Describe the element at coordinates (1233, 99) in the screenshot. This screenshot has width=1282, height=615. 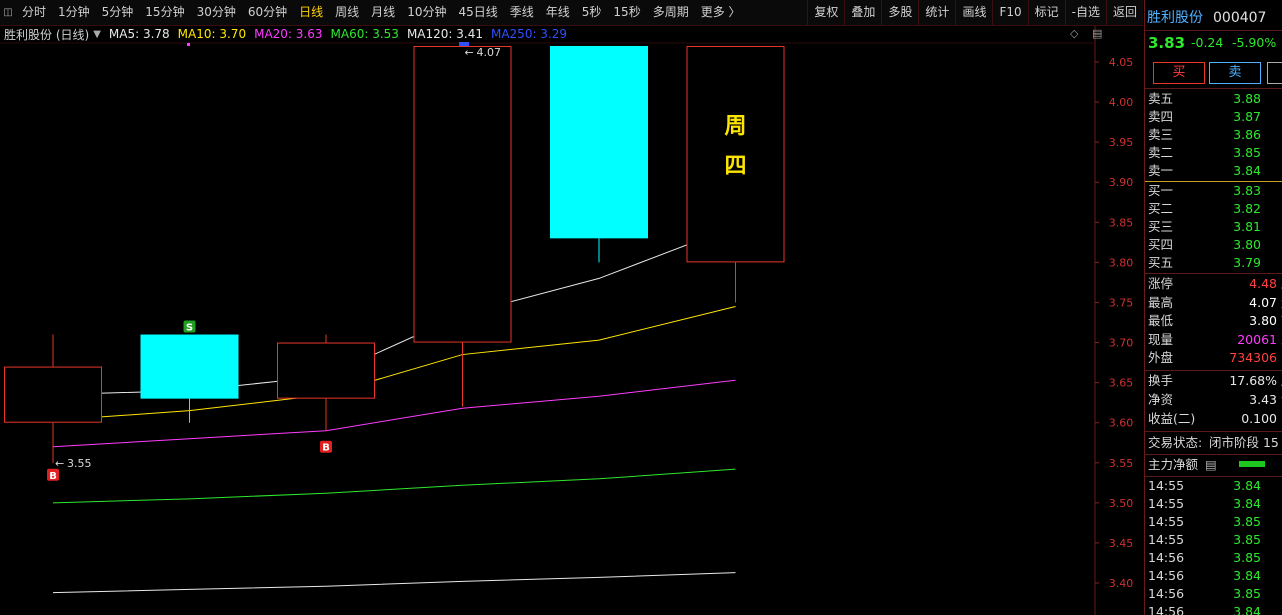
I see `ask-level-price: 3.88` at that location.